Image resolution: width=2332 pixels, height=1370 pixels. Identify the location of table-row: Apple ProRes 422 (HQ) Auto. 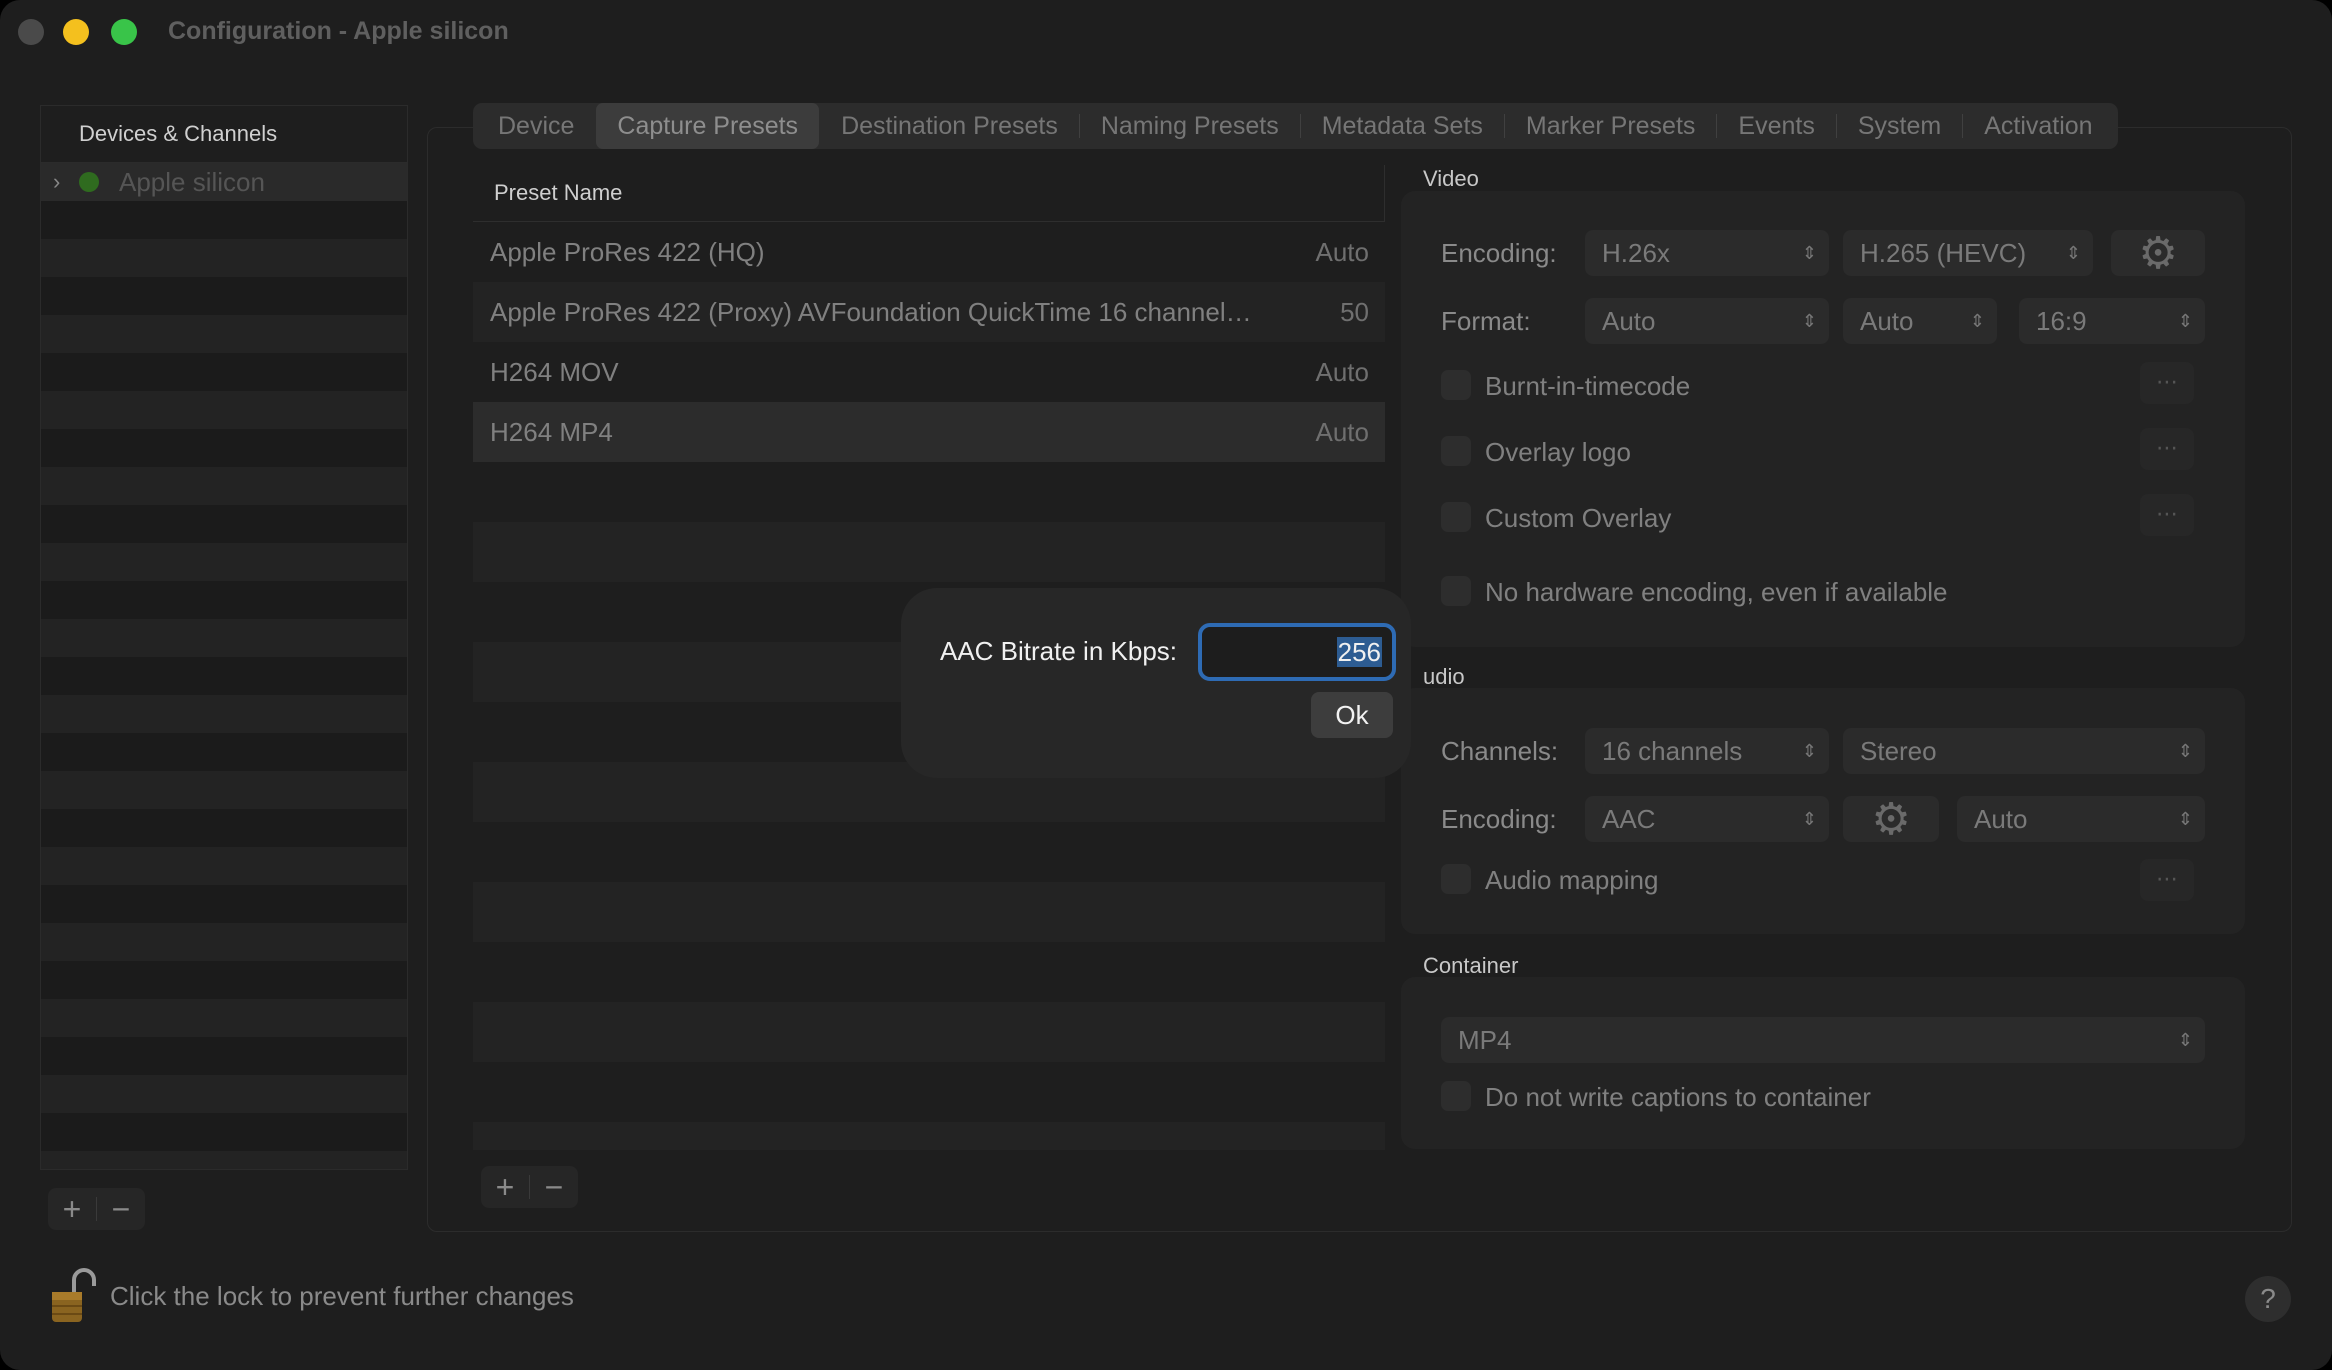
(929, 252).